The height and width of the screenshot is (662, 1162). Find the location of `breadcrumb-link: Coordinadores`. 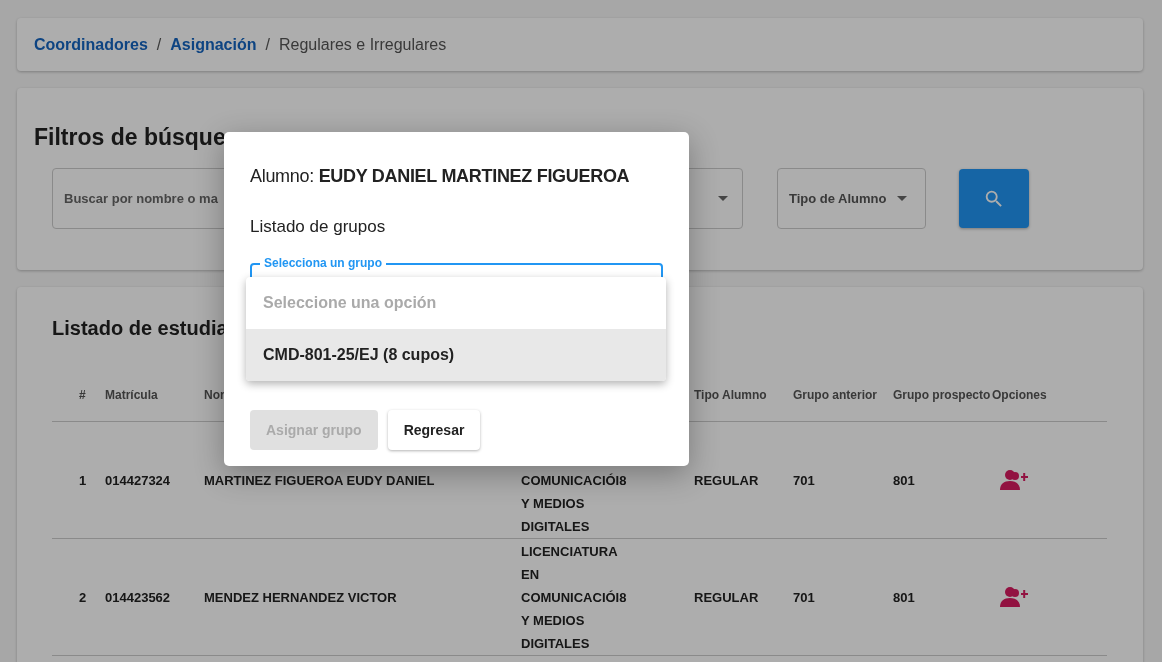

breadcrumb-link: Coordinadores is located at coordinates (91, 44).